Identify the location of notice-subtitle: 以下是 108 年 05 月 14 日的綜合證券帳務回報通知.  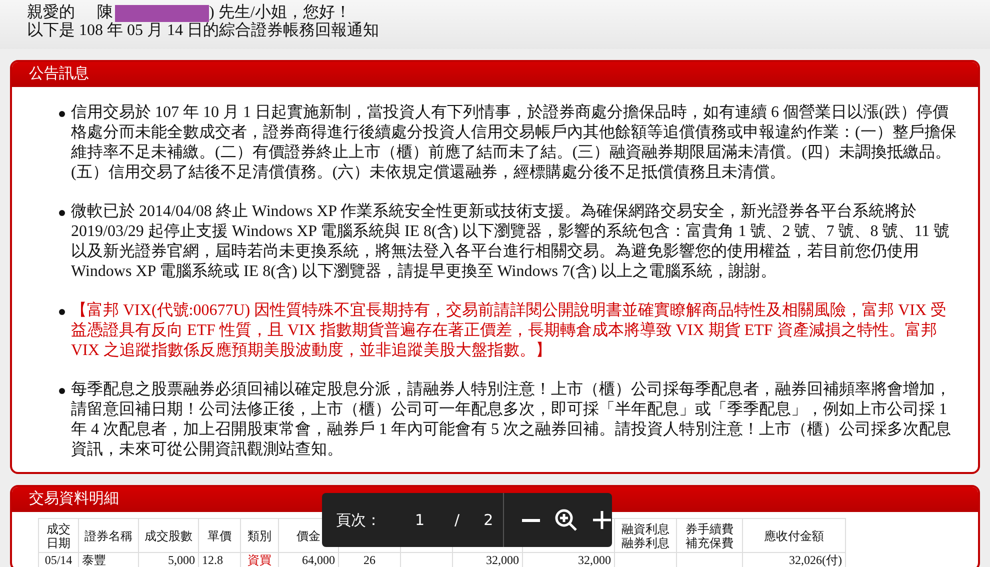
(203, 30).